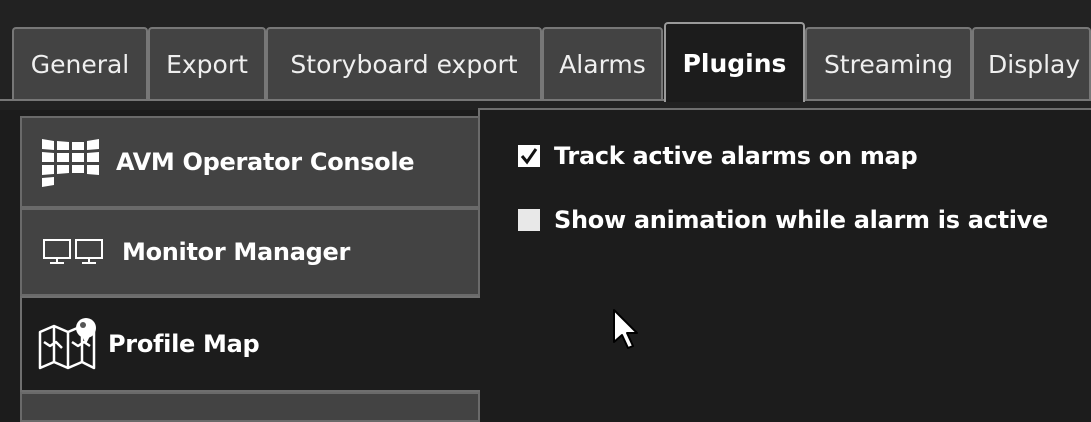 This screenshot has height=422, width=1091. Describe the element at coordinates (67, 344) in the screenshot. I see `map-pin-icon` at that location.